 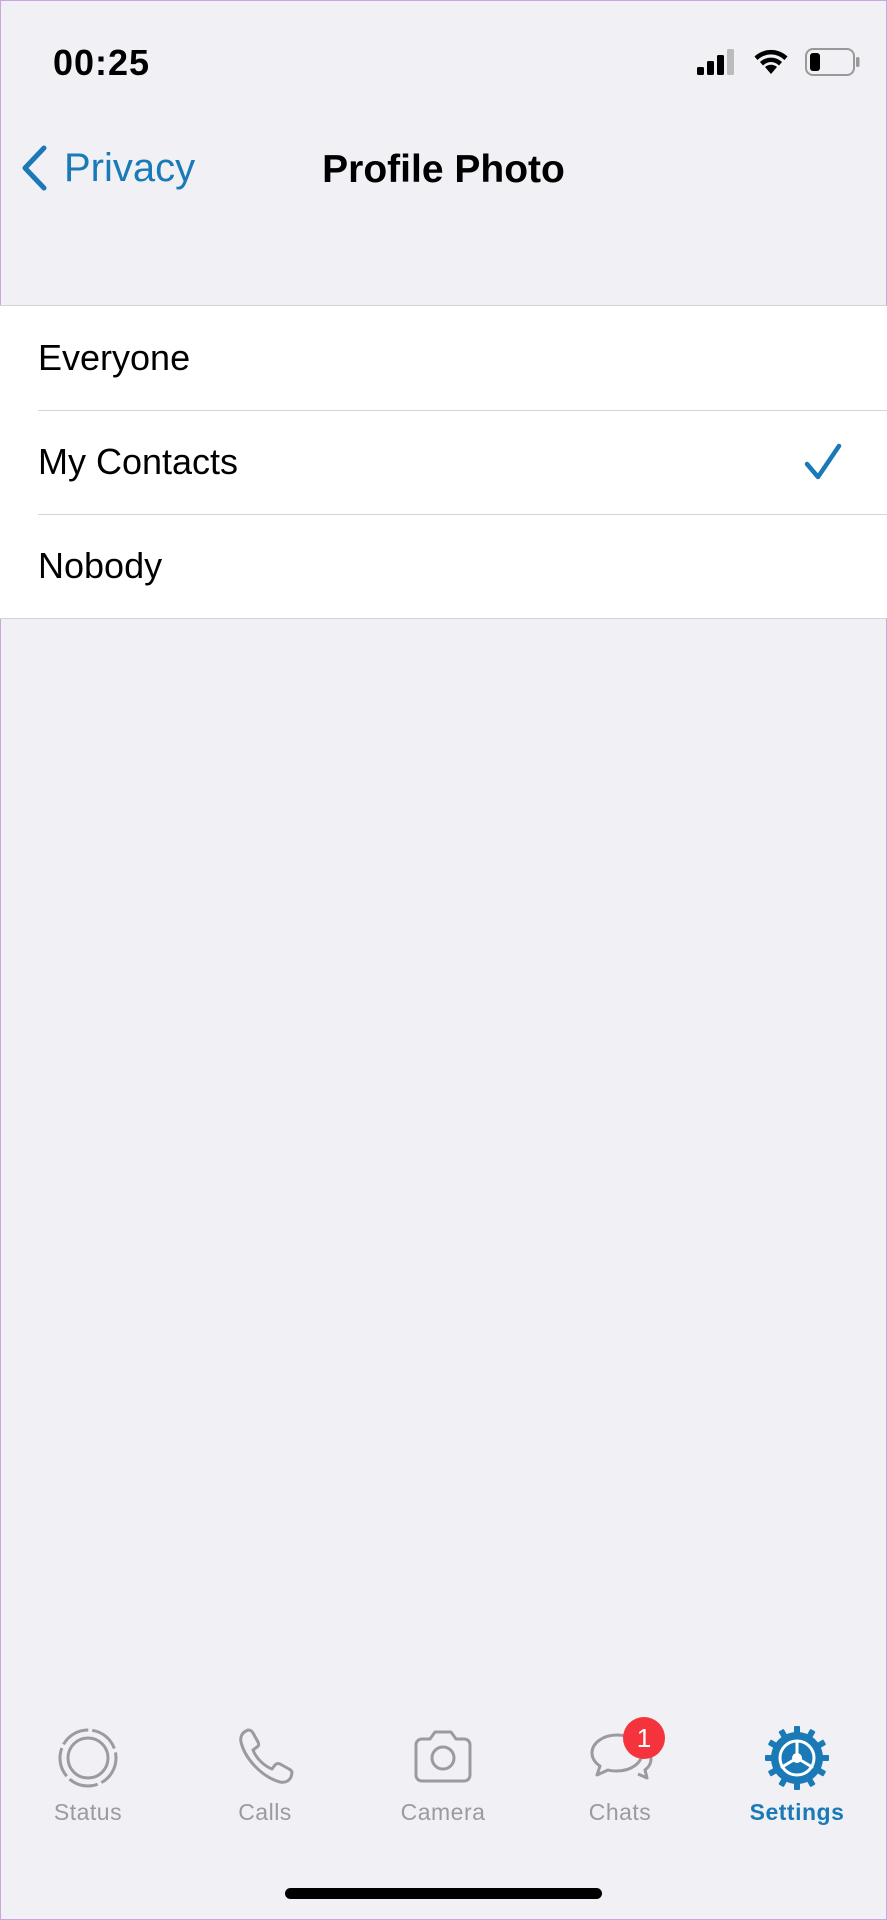 I want to click on status-icon, so click(x=88, y=1758).